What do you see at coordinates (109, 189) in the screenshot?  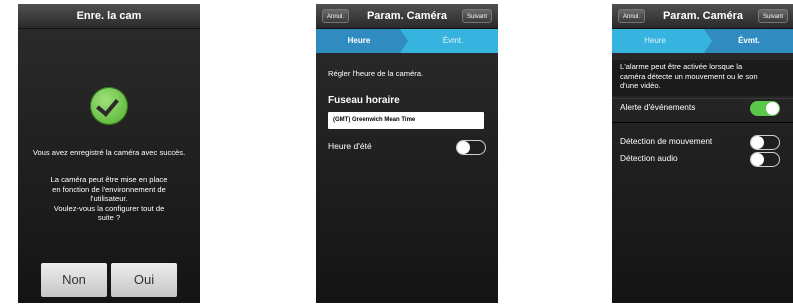 I see `info-line-2: en fonction de l'environnement de` at bounding box center [109, 189].